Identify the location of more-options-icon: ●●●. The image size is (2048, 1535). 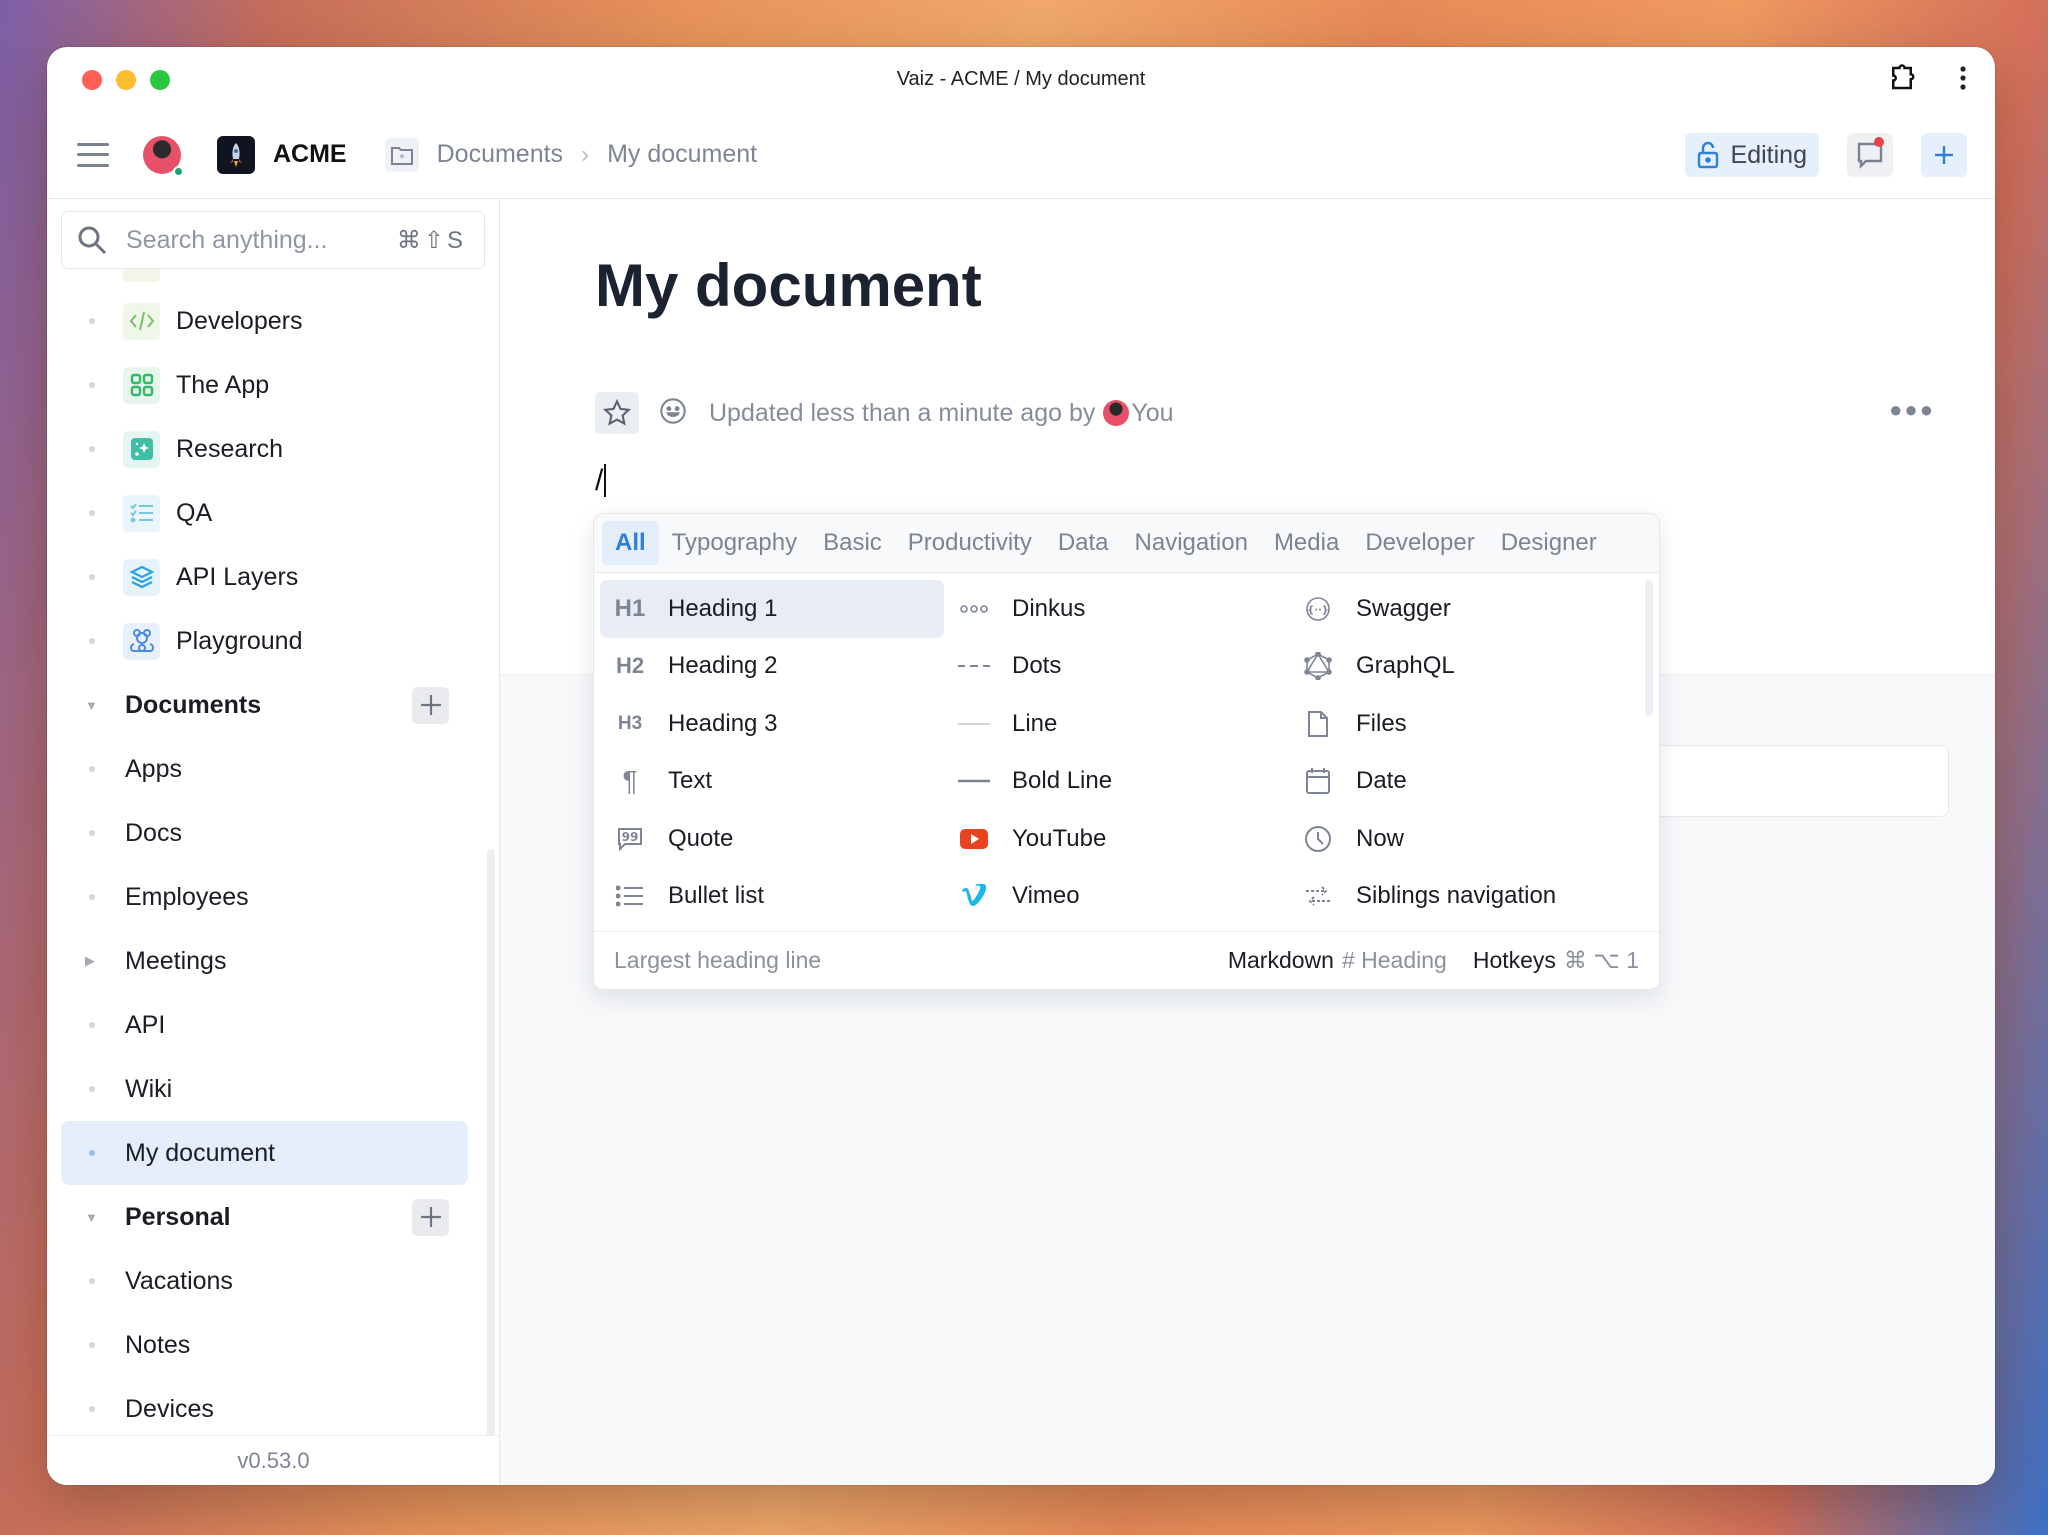
(1912, 410).